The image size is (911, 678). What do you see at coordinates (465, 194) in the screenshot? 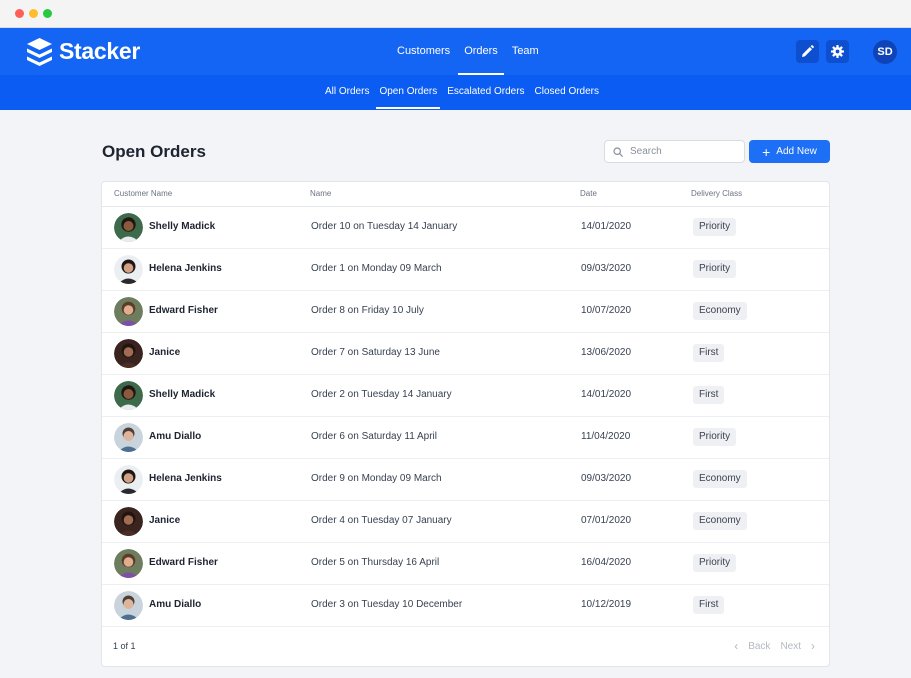
I see `table-header: Customer Name Name Date Delivery Class` at bounding box center [465, 194].